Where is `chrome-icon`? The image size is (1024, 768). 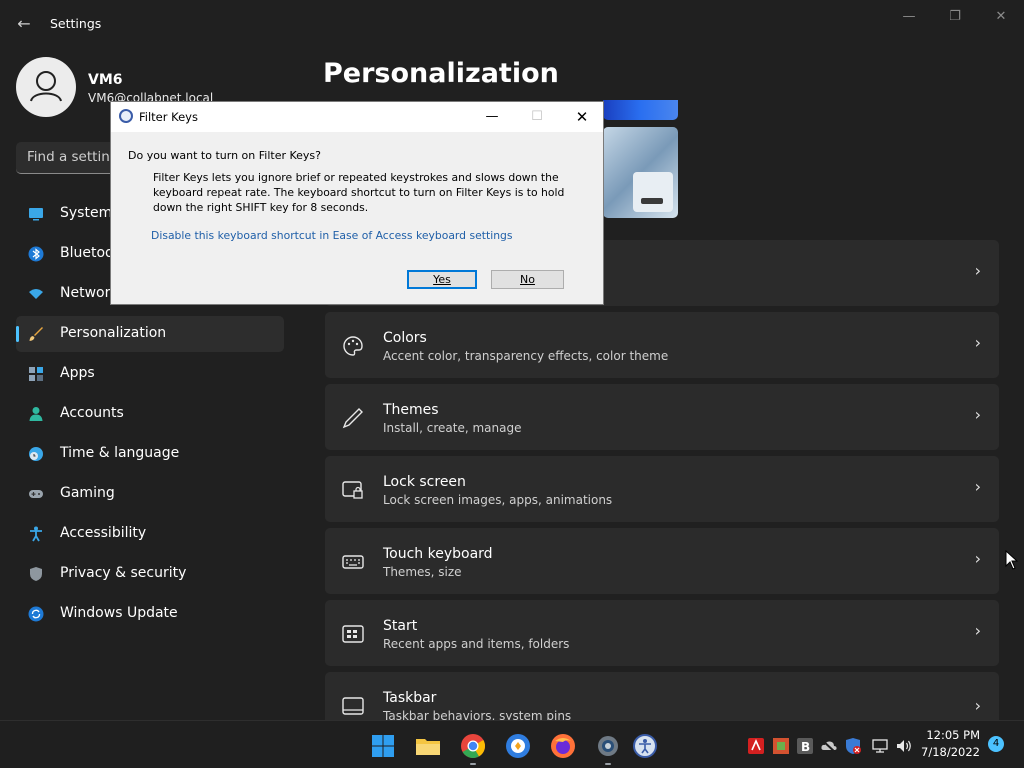 chrome-icon is located at coordinates (473, 746).